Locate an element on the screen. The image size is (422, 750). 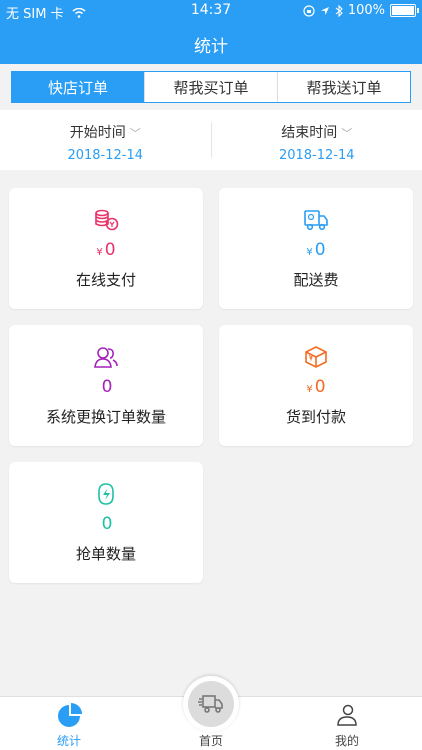
profile-icon is located at coordinates (347, 715).